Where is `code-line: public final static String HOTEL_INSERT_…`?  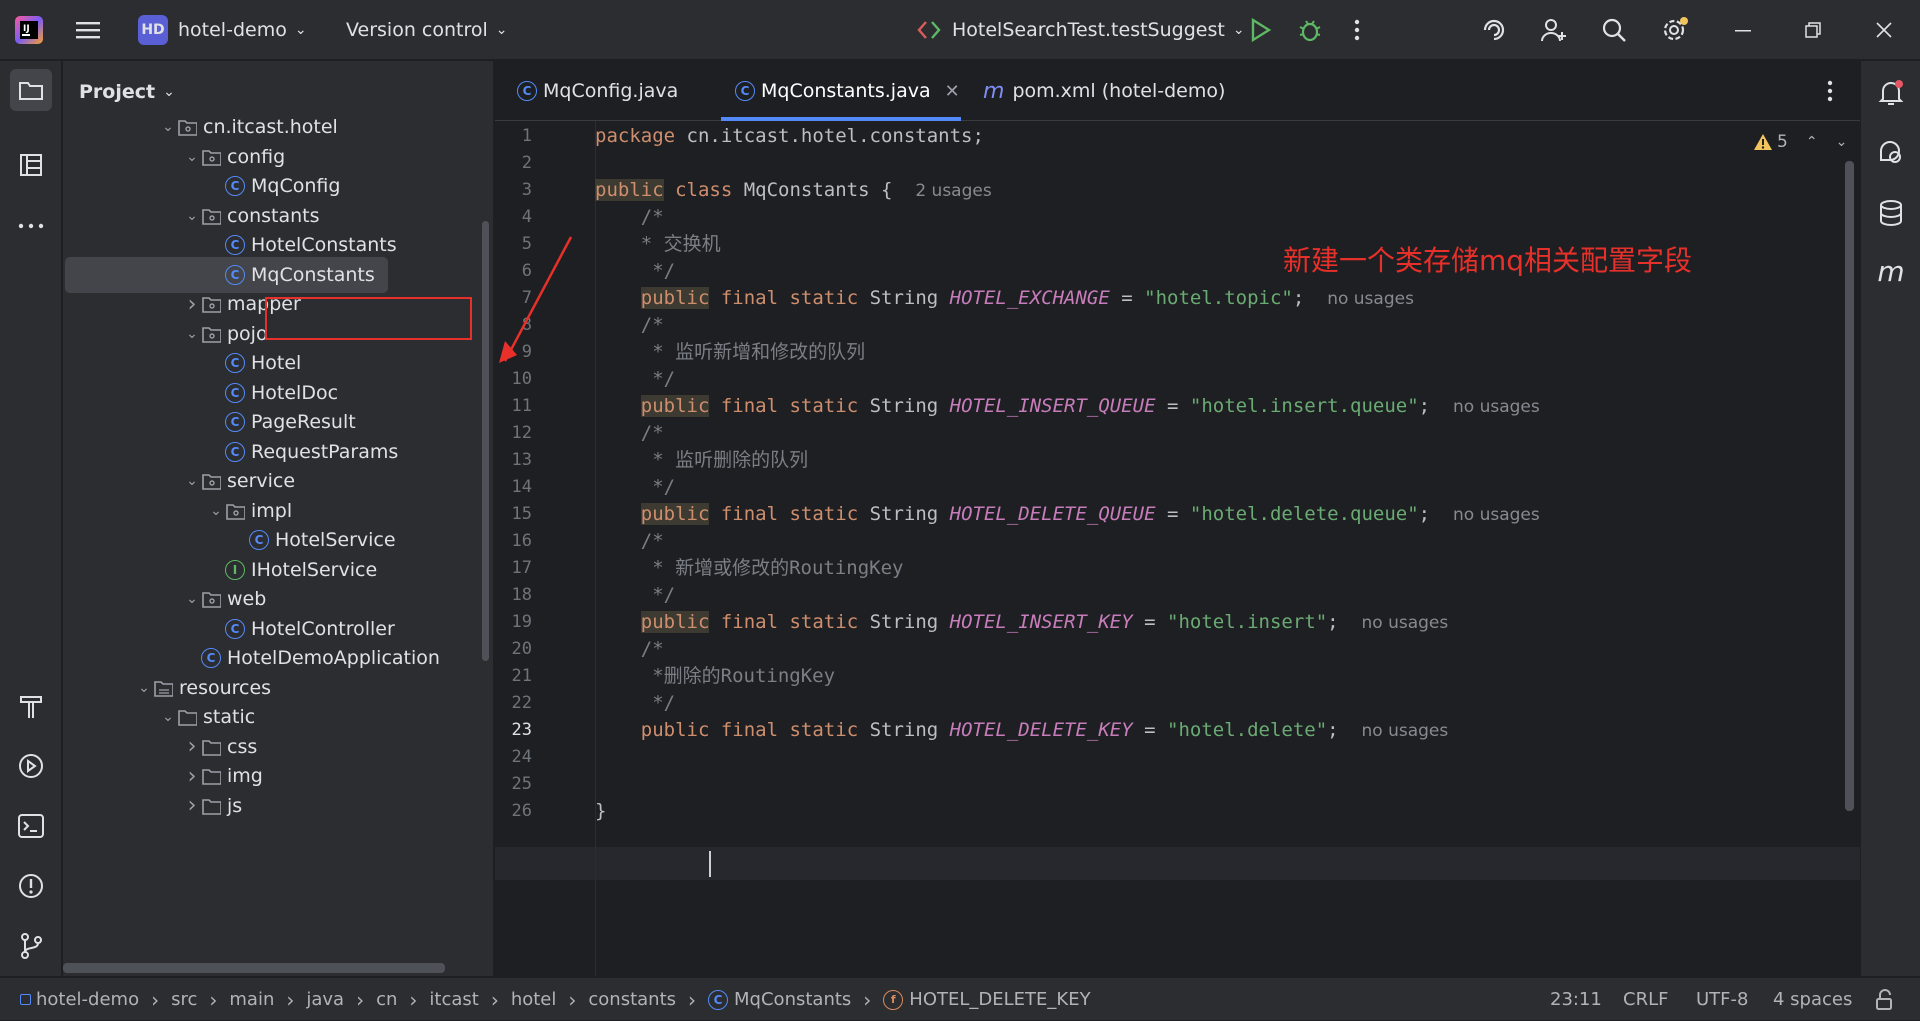
code-line: public final static String HOTEL_INSERT_… is located at coordinates (1067, 406).